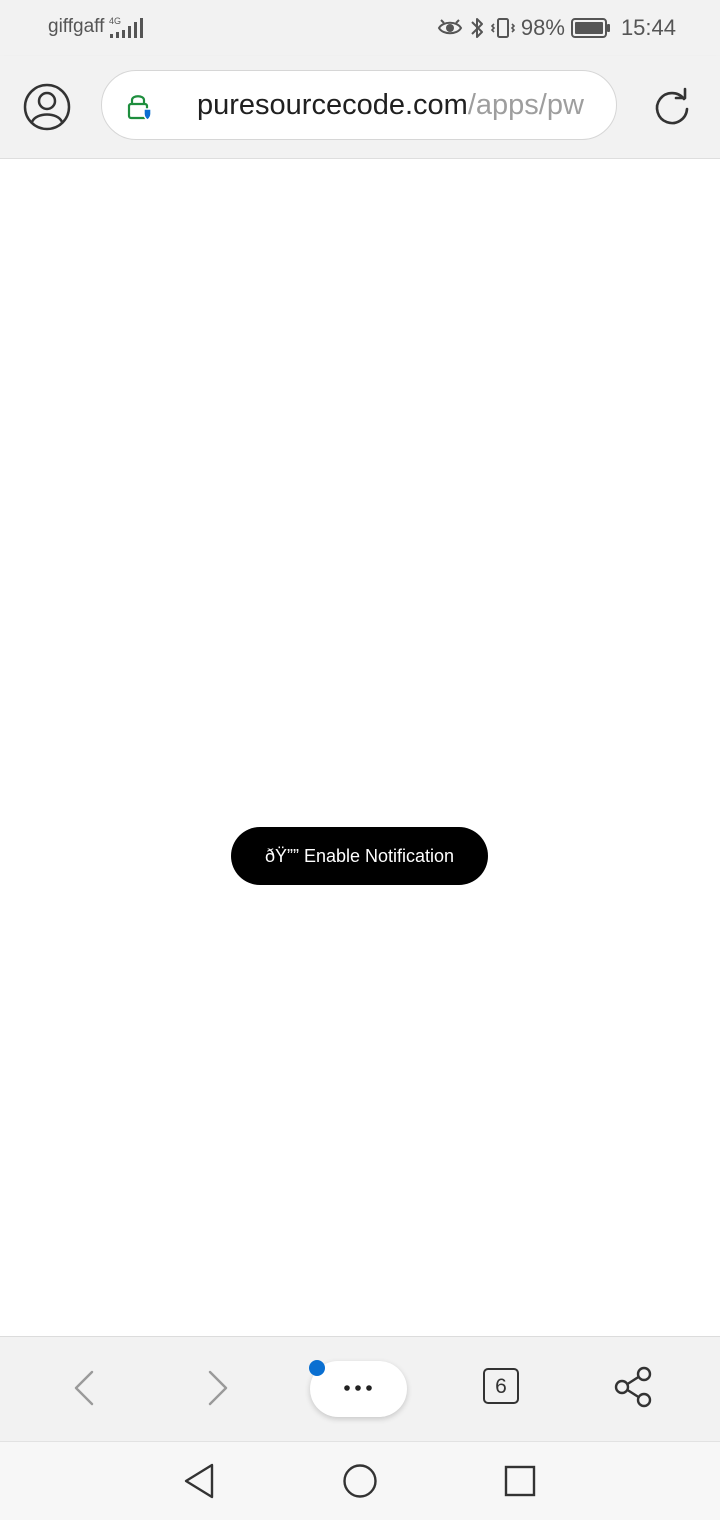 This screenshot has height=1520, width=720. I want to click on nav-home-icon, so click(360, 1481).